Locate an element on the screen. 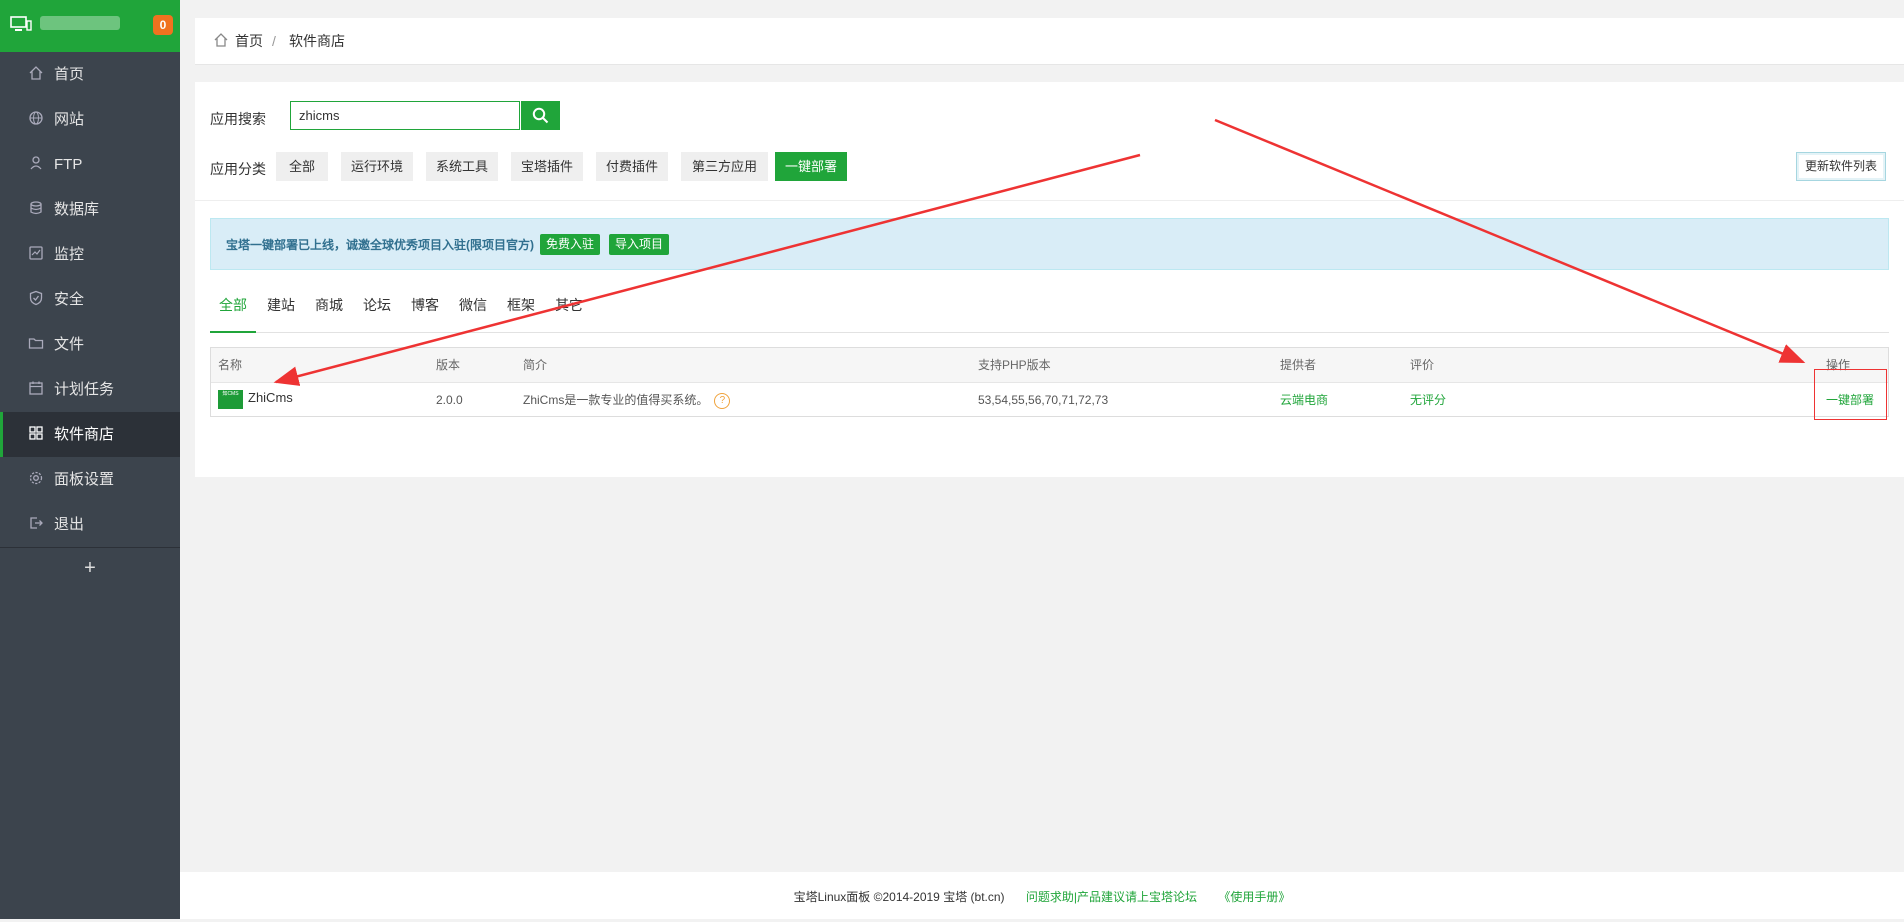  notification-badge: 0 is located at coordinates (163, 25).